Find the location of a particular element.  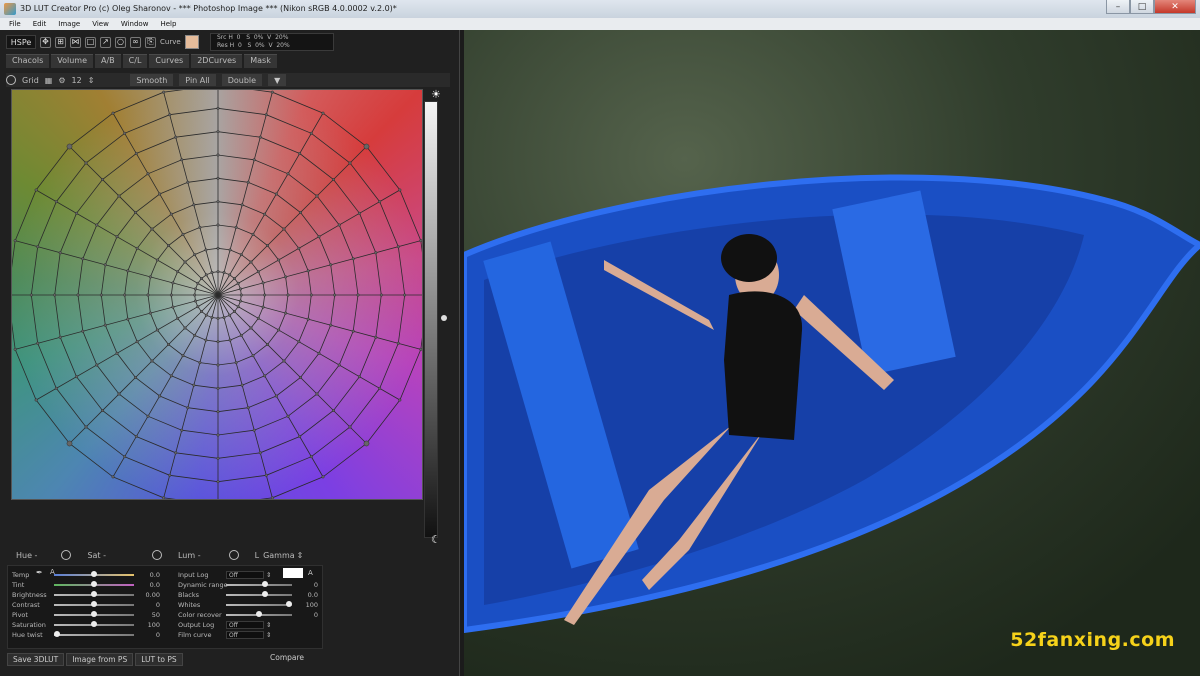

tab-chacols: Chacols is located at coordinates (28, 61).